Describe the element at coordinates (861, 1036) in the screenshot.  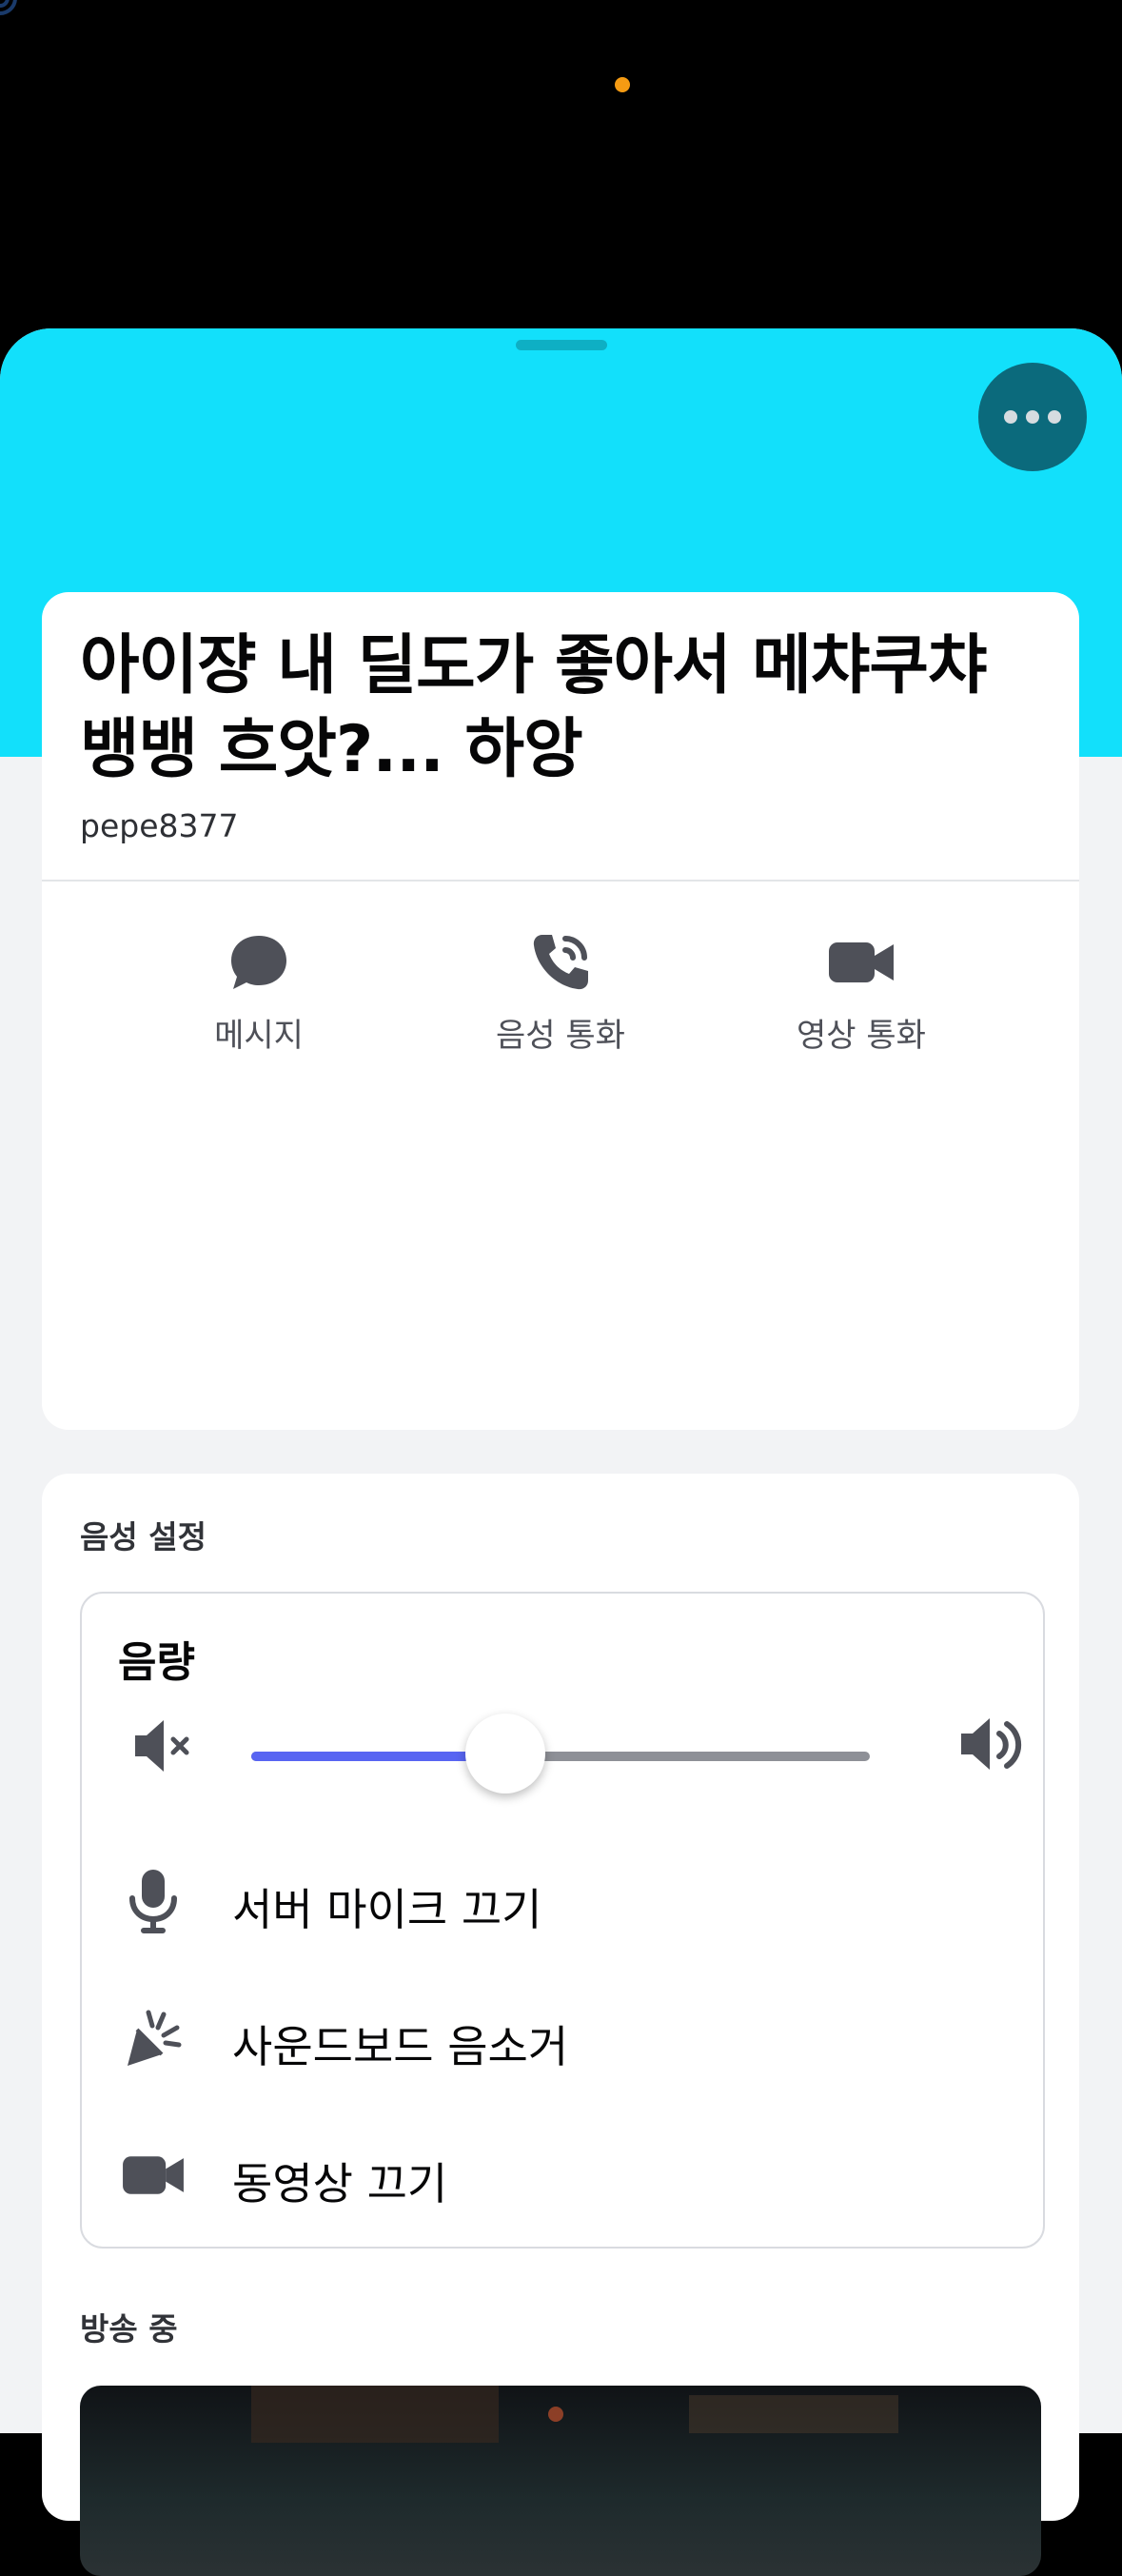
I see `video-call-label: 영상 통화` at that location.